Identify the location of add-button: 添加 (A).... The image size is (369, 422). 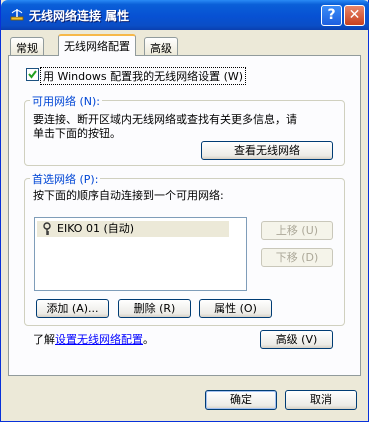
(72, 308).